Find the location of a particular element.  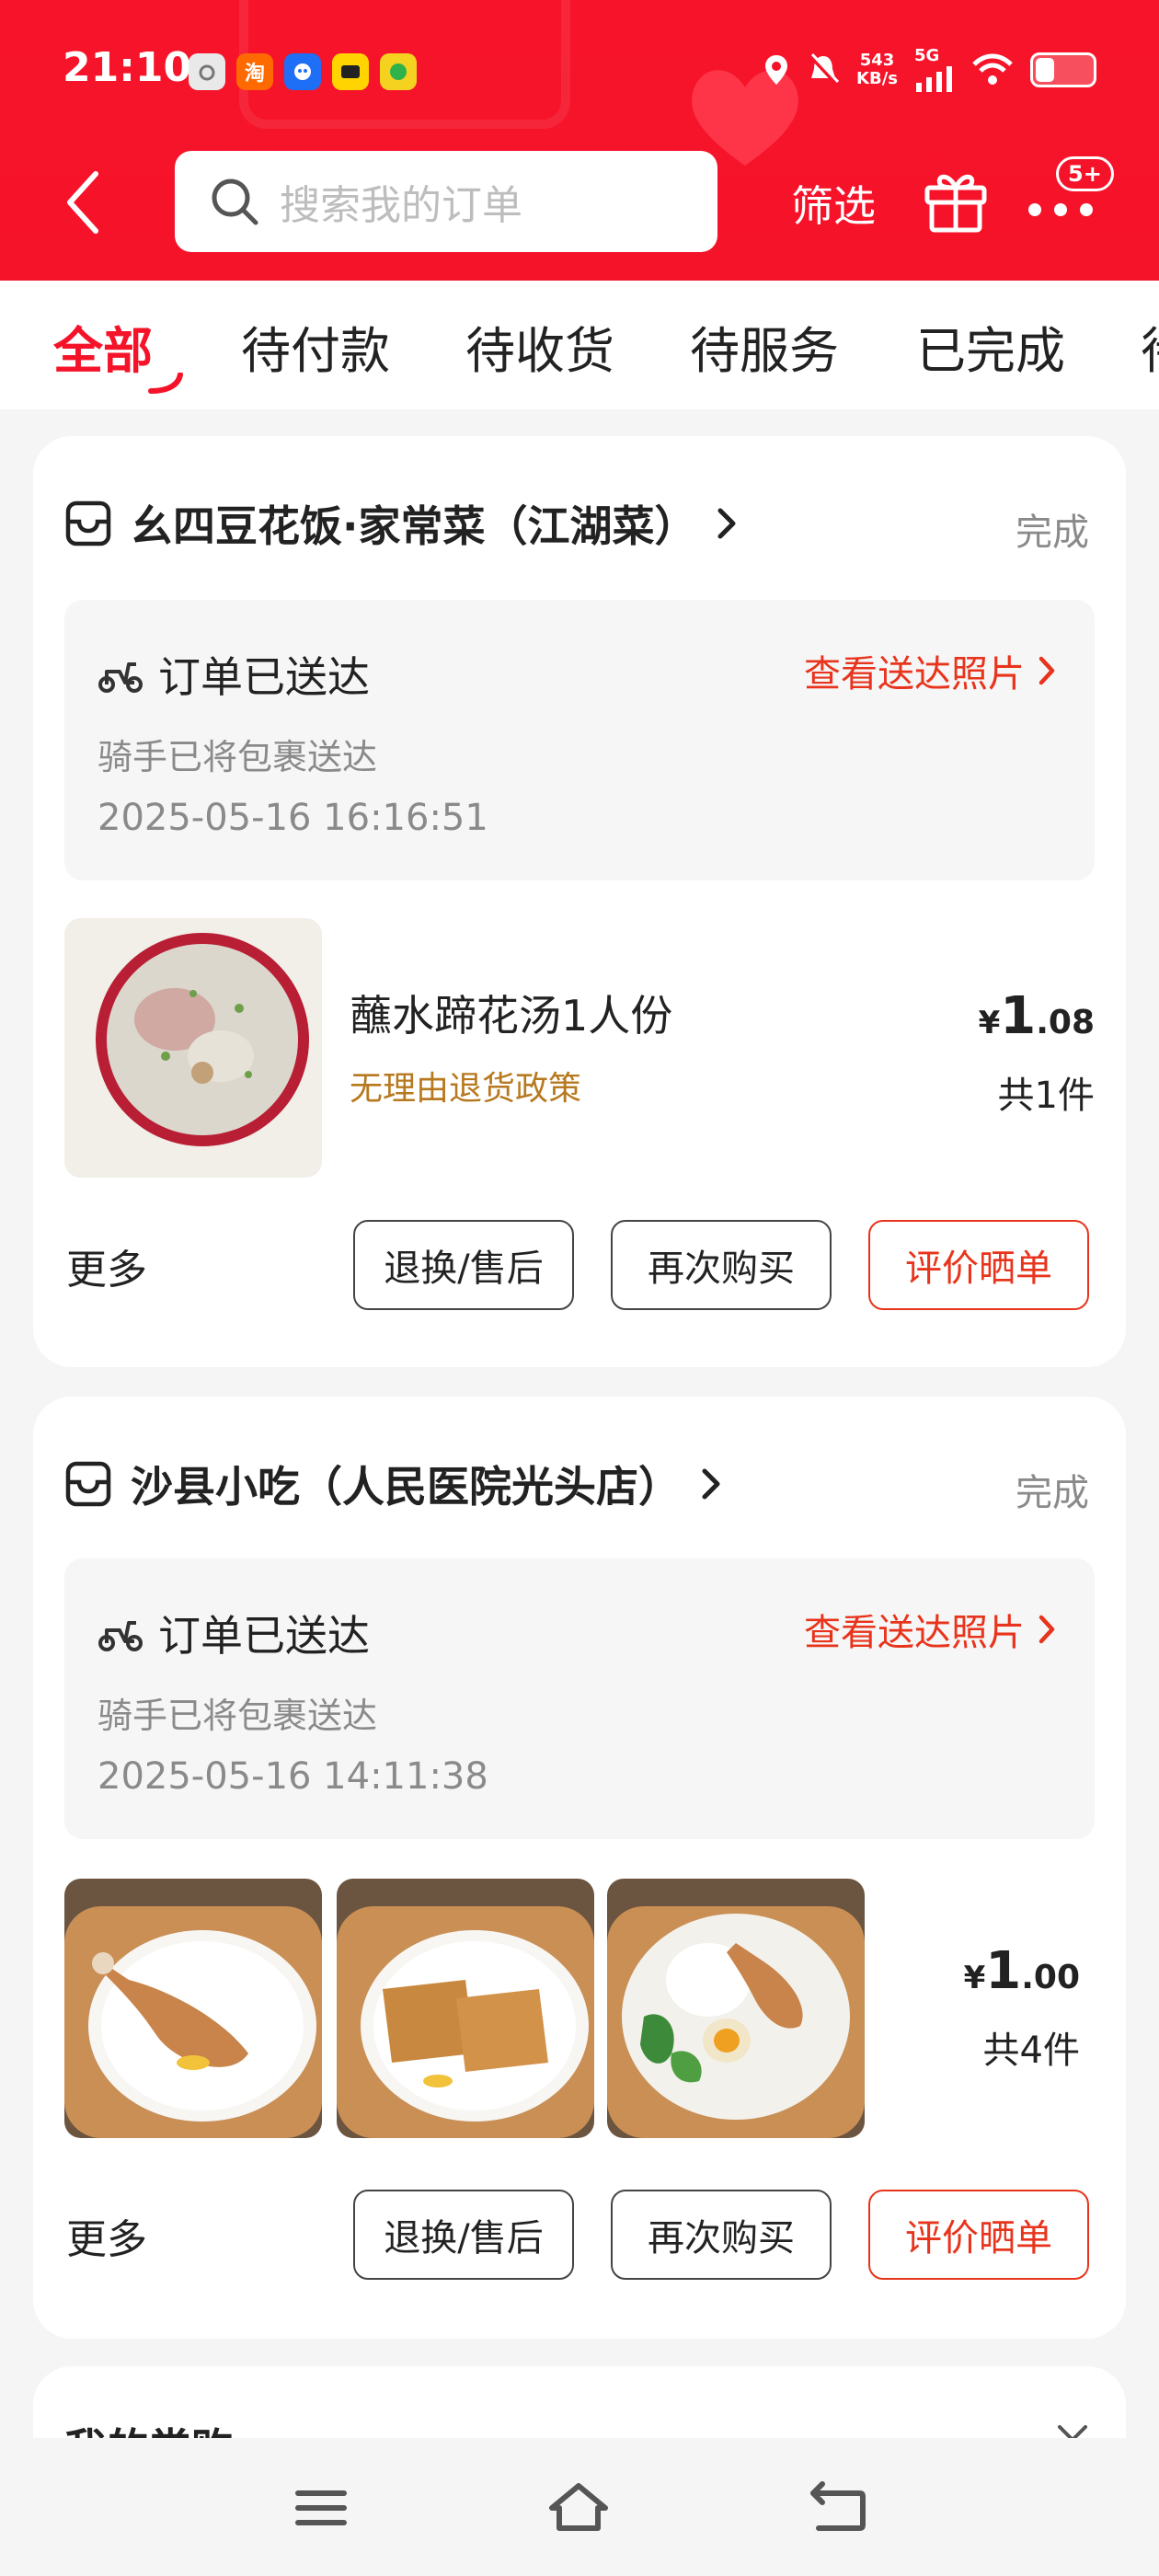

status-app-icons: 淘 is located at coordinates (303, 71).